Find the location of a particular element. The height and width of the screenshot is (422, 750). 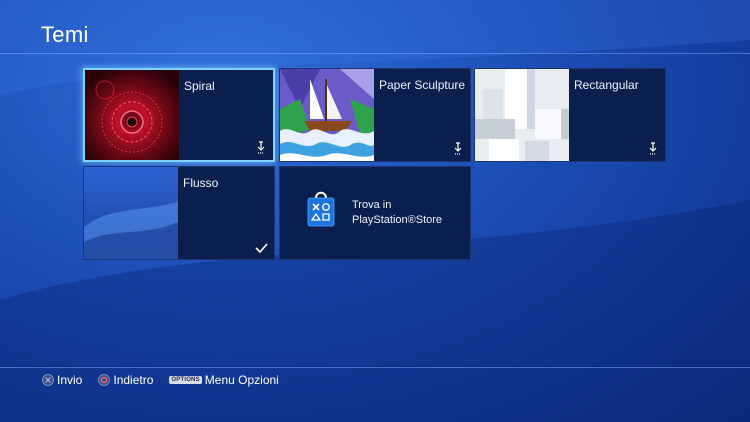

playstation-store-tile: Trova in PlayStation®Store is located at coordinates (375, 213).